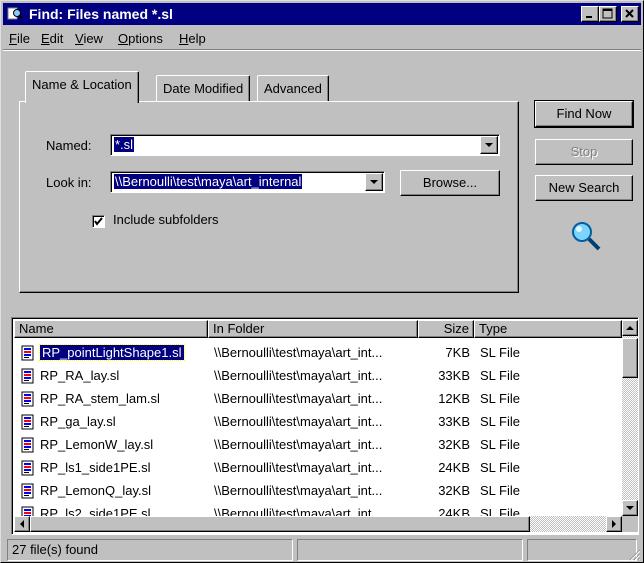 This screenshot has height=563, width=644. I want to click on scroll-thumb-horizontal, so click(280, 524).